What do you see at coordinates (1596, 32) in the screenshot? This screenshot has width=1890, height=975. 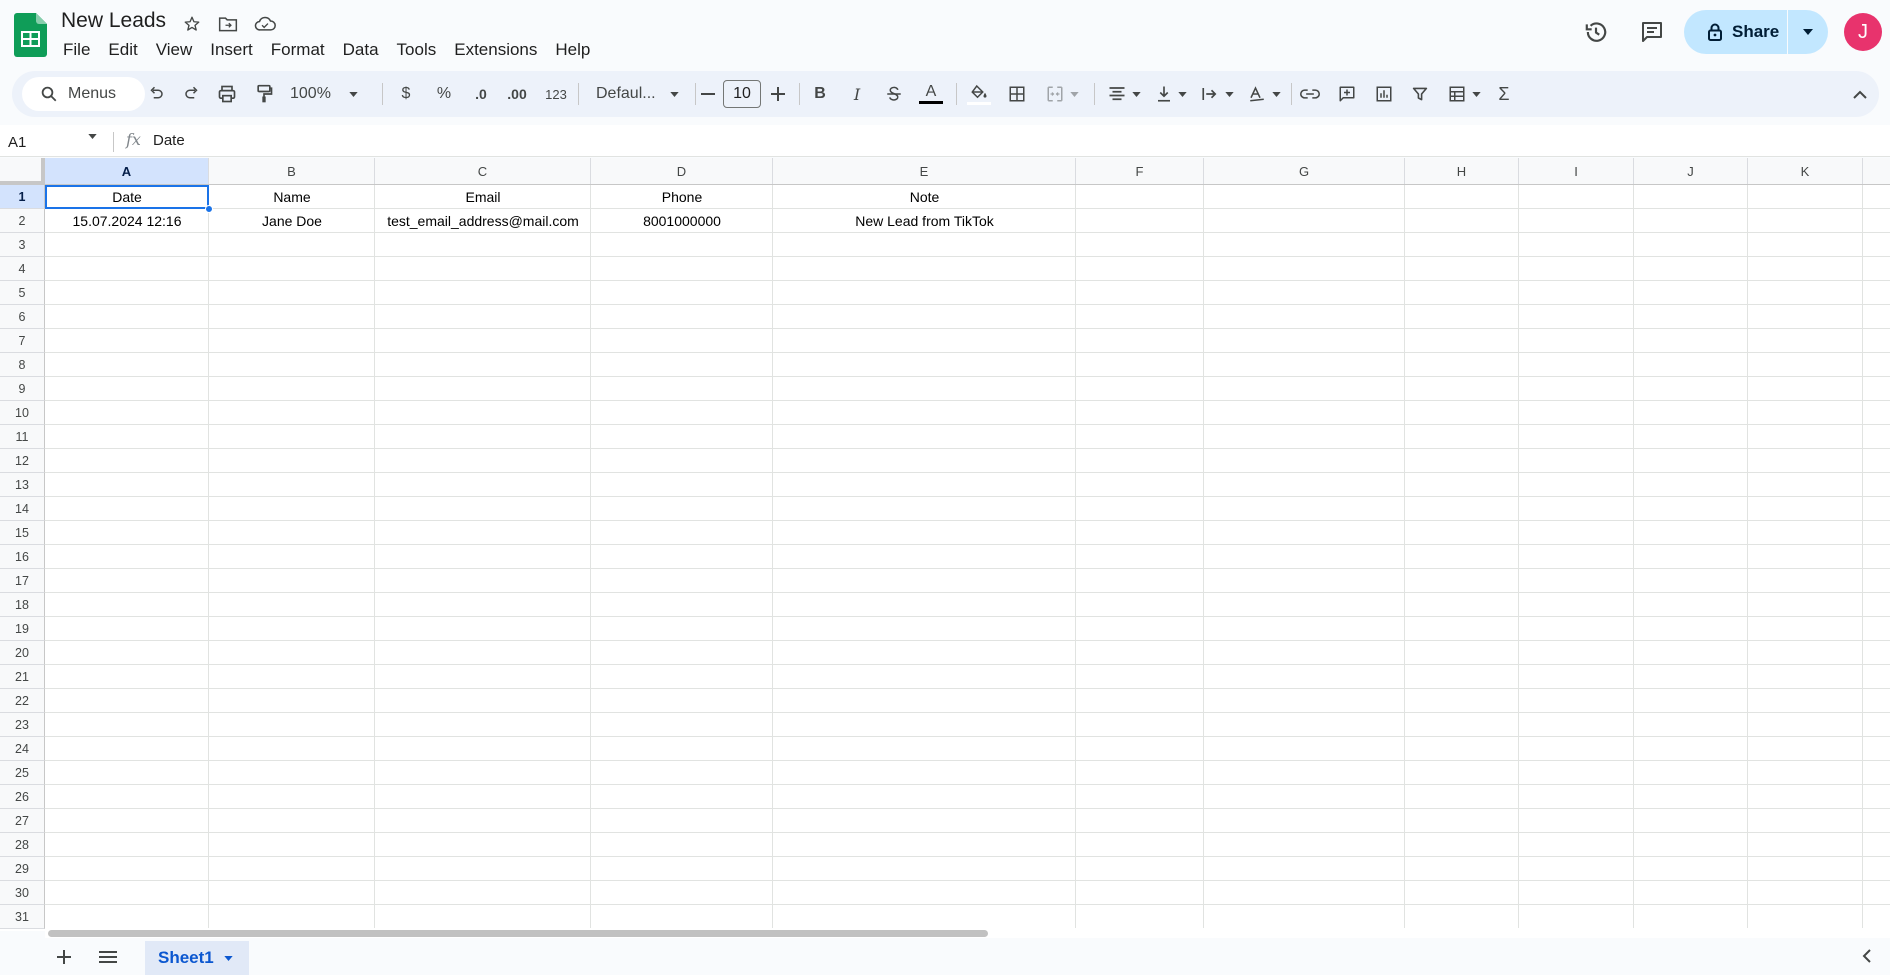 I see `version-history-icon` at bounding box center [1596, 32].